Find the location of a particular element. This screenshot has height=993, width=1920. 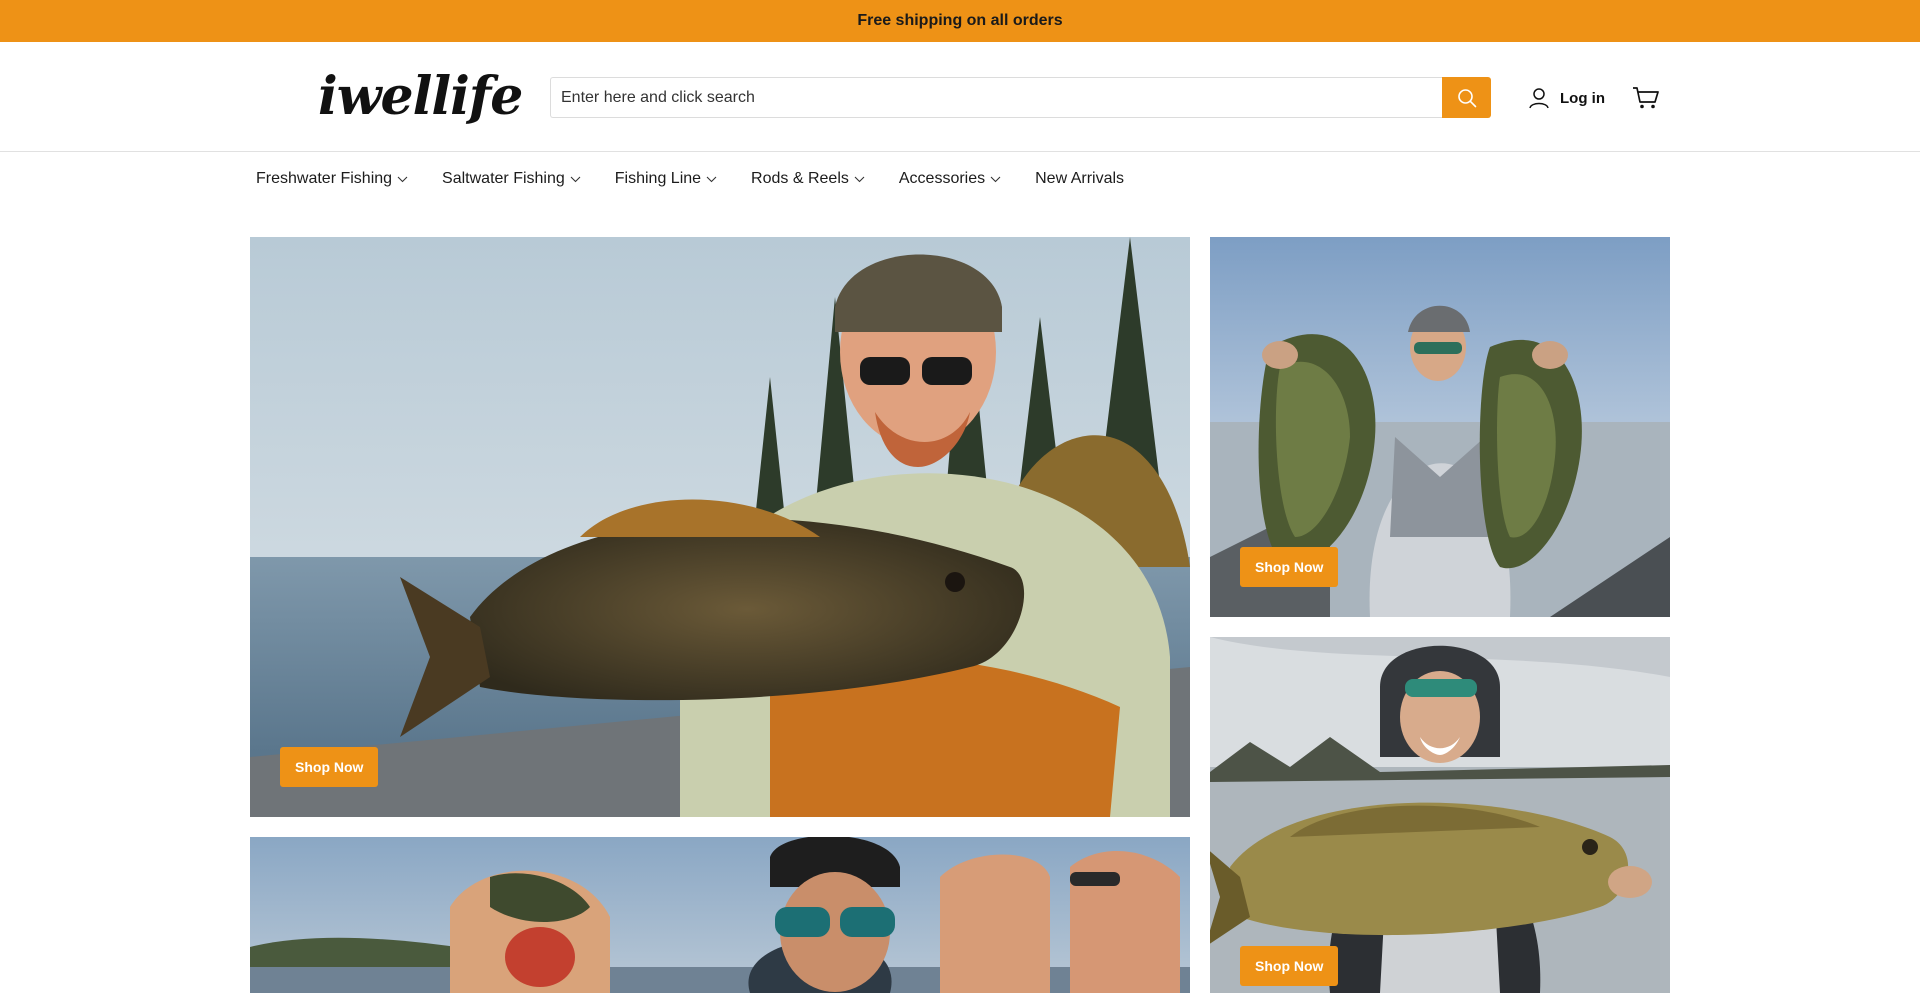

banner-top-right: Shop Now is located at coordinates (1440, 427).